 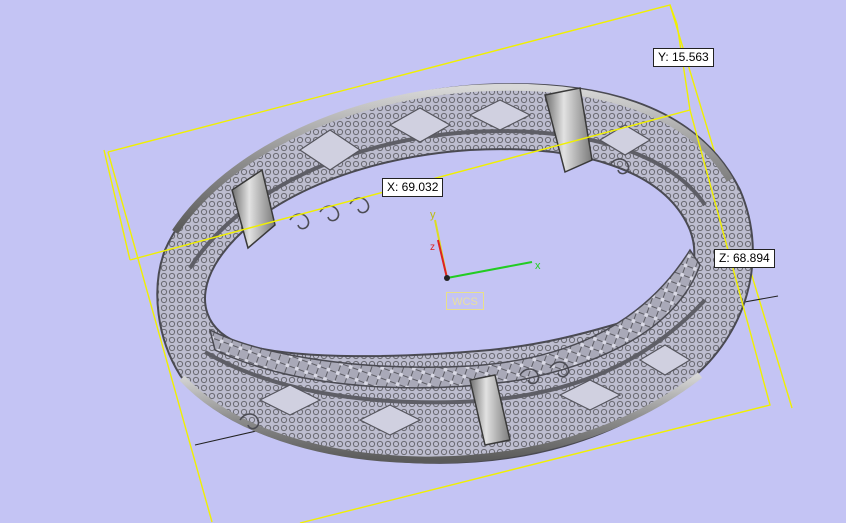 What do you see at coordinates (683, 57) in the screenshot?
I see `dimension-y-label: Y: 15.563` at bounding box center [683, 57].